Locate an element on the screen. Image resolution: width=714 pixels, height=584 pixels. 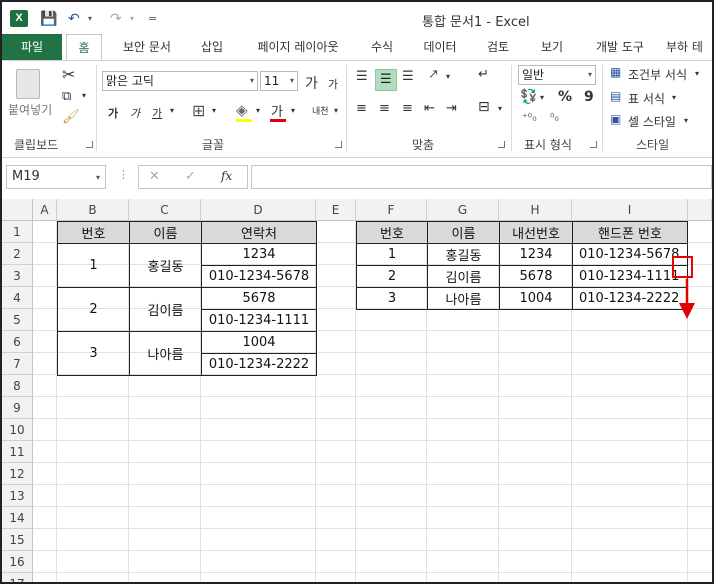
italic-button: 가 is located at coordinates (135, 113).